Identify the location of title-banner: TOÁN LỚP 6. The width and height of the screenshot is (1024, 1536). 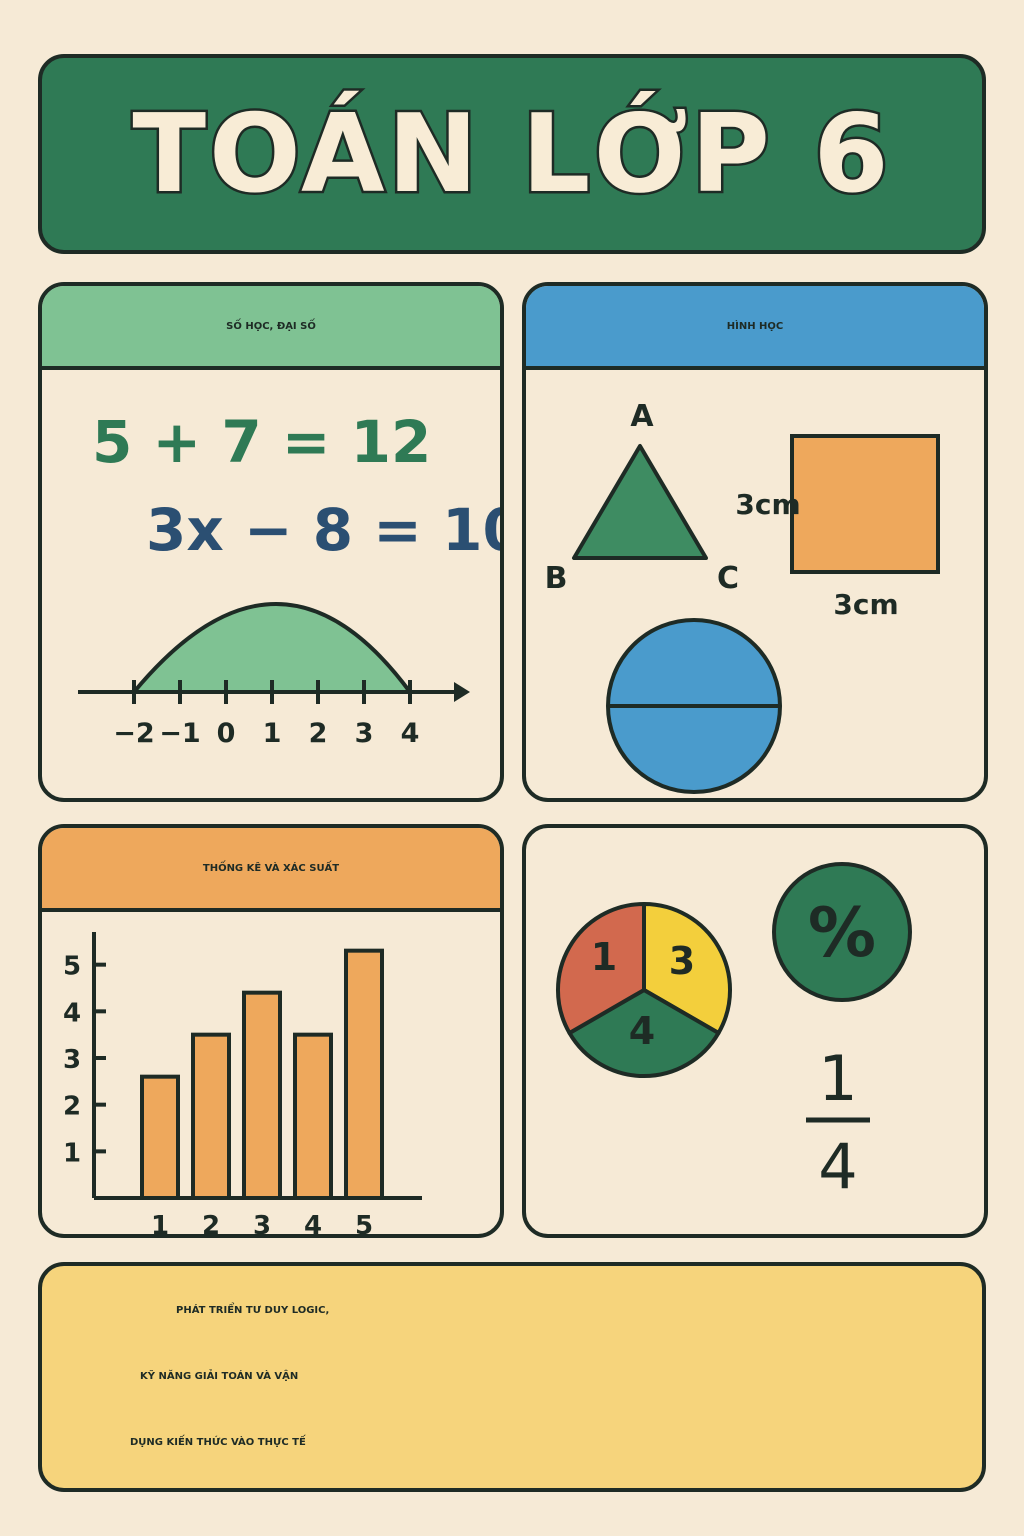
(512, 154).